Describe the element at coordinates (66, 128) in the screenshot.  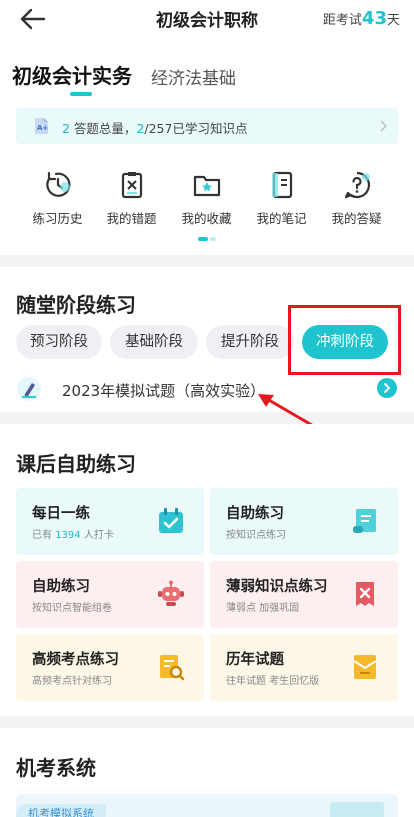
I see `answered-count: 2` at that location.